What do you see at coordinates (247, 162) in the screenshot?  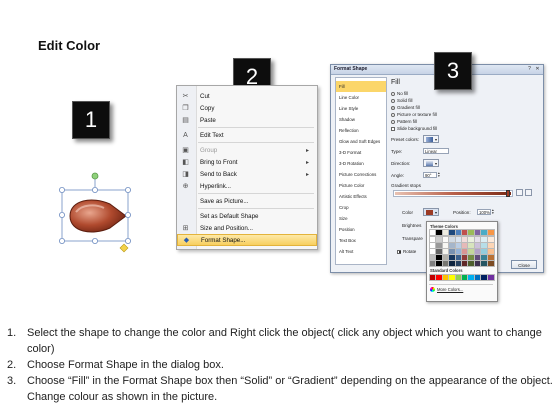 I see `menu-item-bring-to-front: ◧ Bring to Front ▸` at bounding box center [247, 162].